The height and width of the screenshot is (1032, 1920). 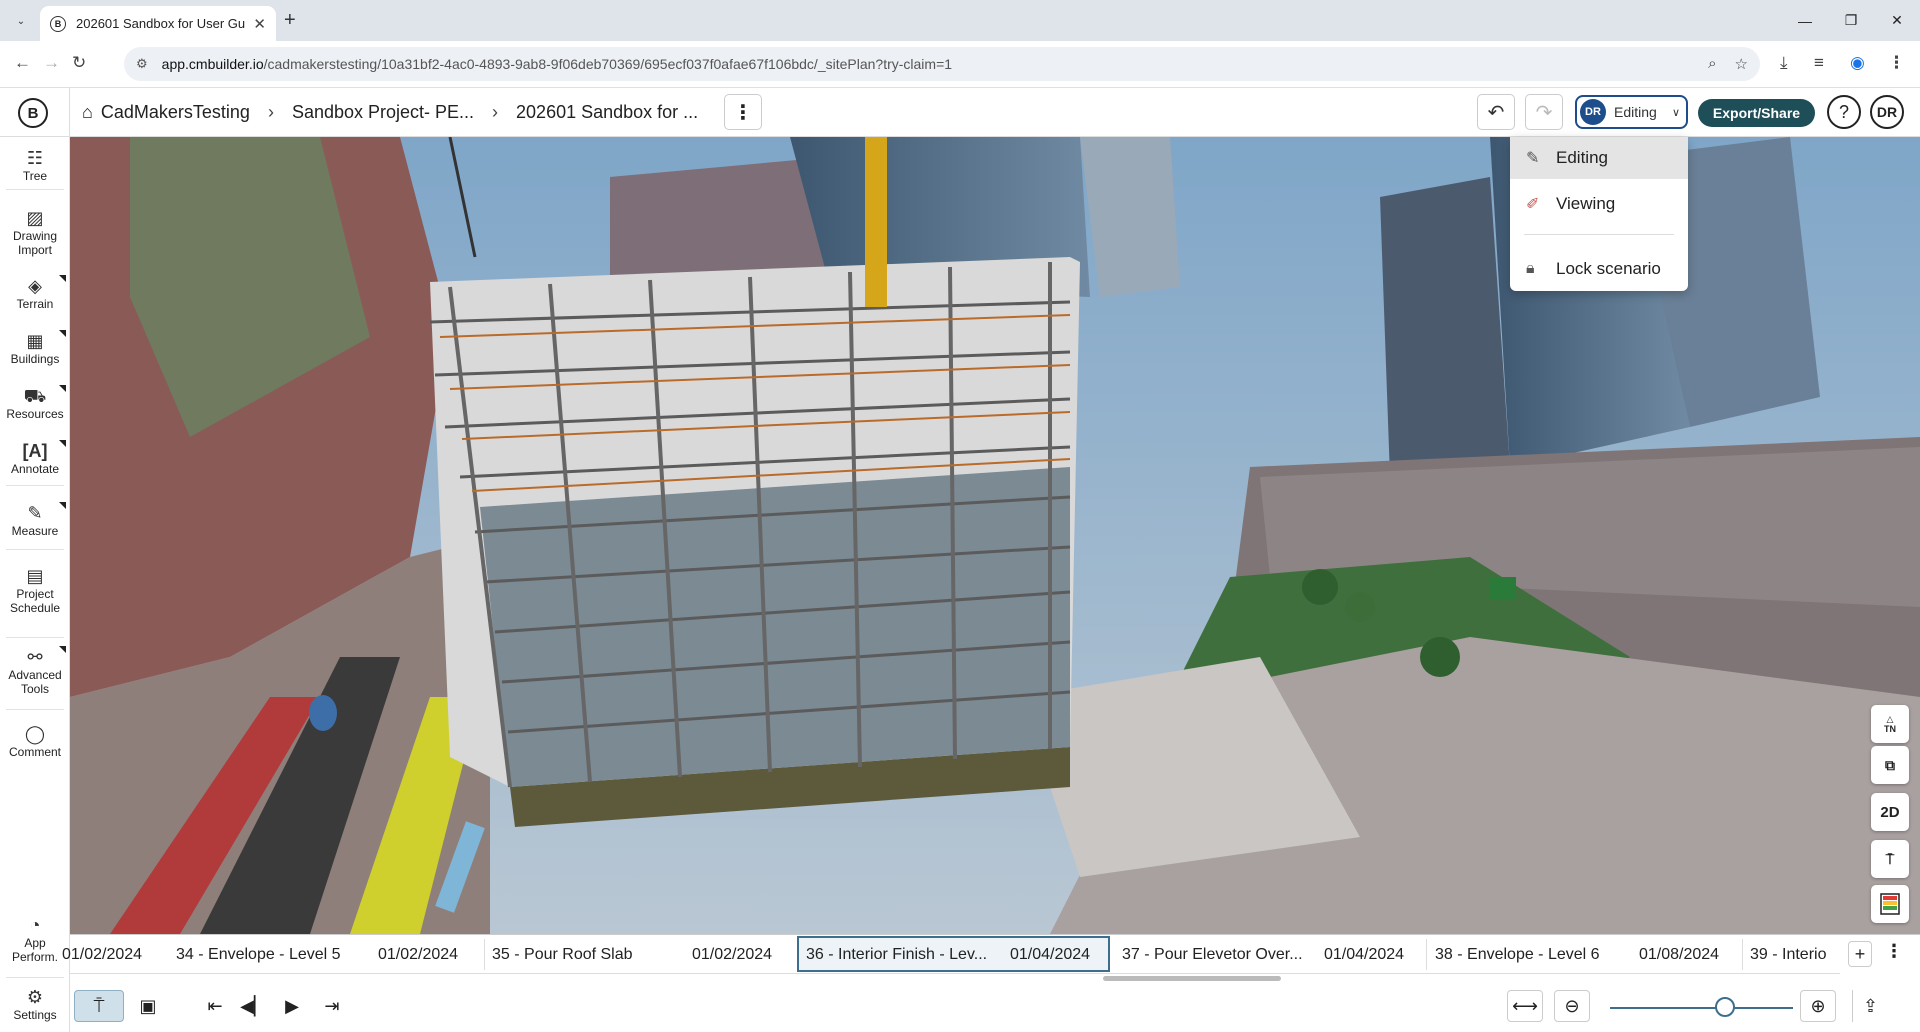 What do you see at coordinates (1860, 954) in the screenshot?
I see `timeline-add-button: +` at bounding box center [1860, 954].